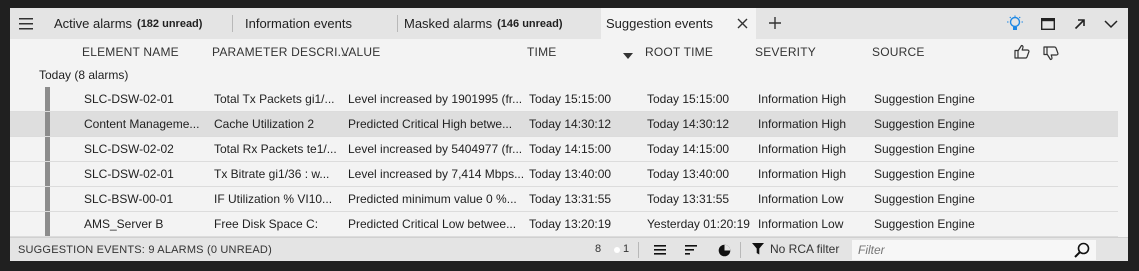  What do you see at coordinates (448, 23) in the screenshot?
I see `tab-label: Masked alarms` at bounding box center [448, 23].